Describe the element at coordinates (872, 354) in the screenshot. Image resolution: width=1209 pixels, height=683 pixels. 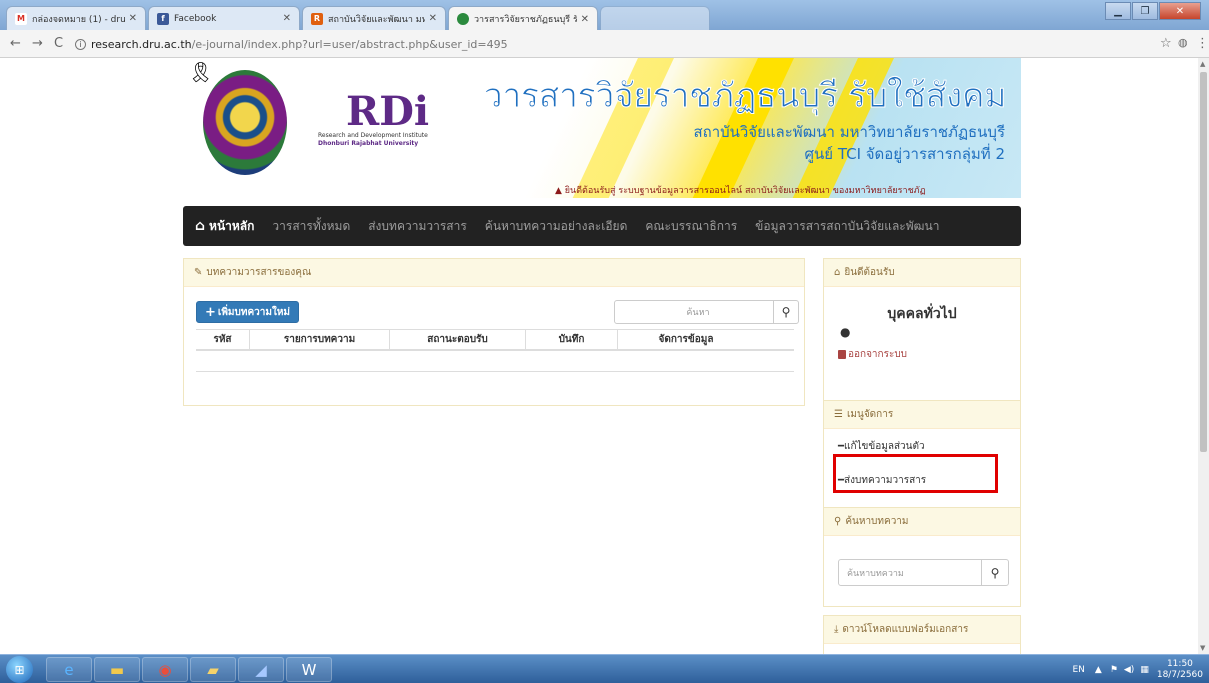
I see `logout-link: ออกจากระบบ` at that location.